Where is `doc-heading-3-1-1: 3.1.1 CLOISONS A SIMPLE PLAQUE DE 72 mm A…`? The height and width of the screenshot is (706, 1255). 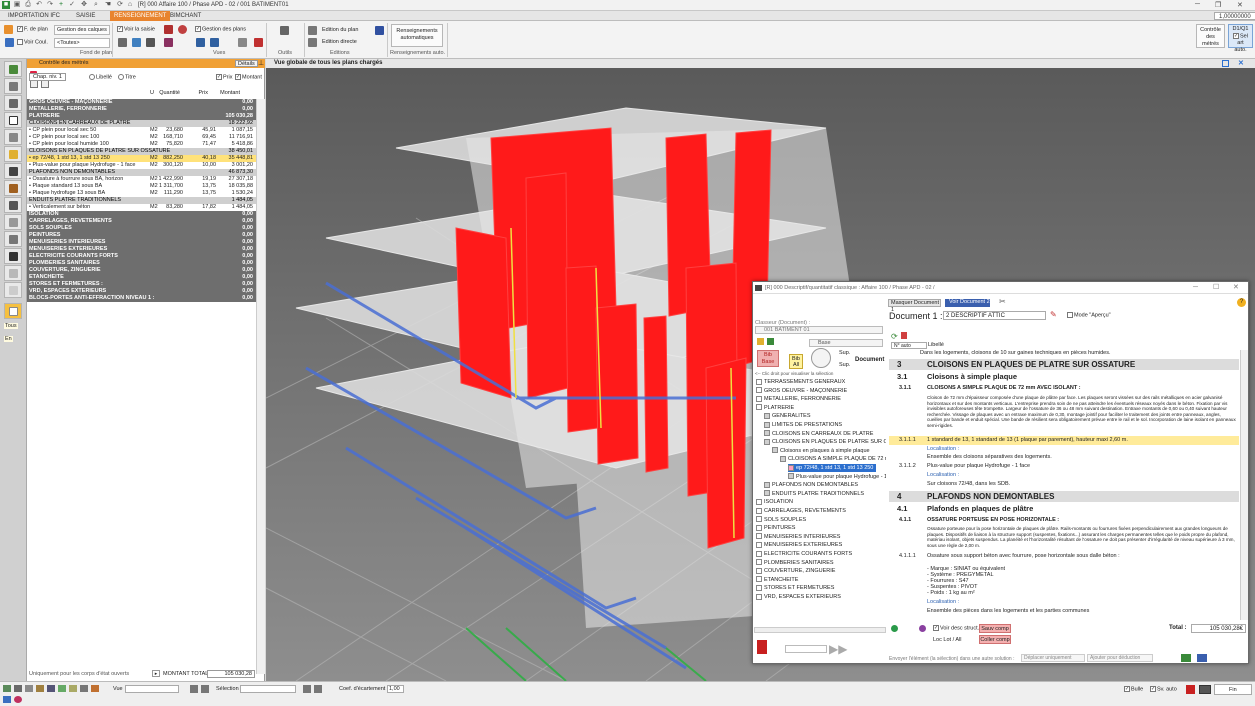
doc-heading-3-1-1: 3.1.1 CLOISONS A SIMPLE PLAQUE DE 72 mm A… is located at coordinates (1064, 389).